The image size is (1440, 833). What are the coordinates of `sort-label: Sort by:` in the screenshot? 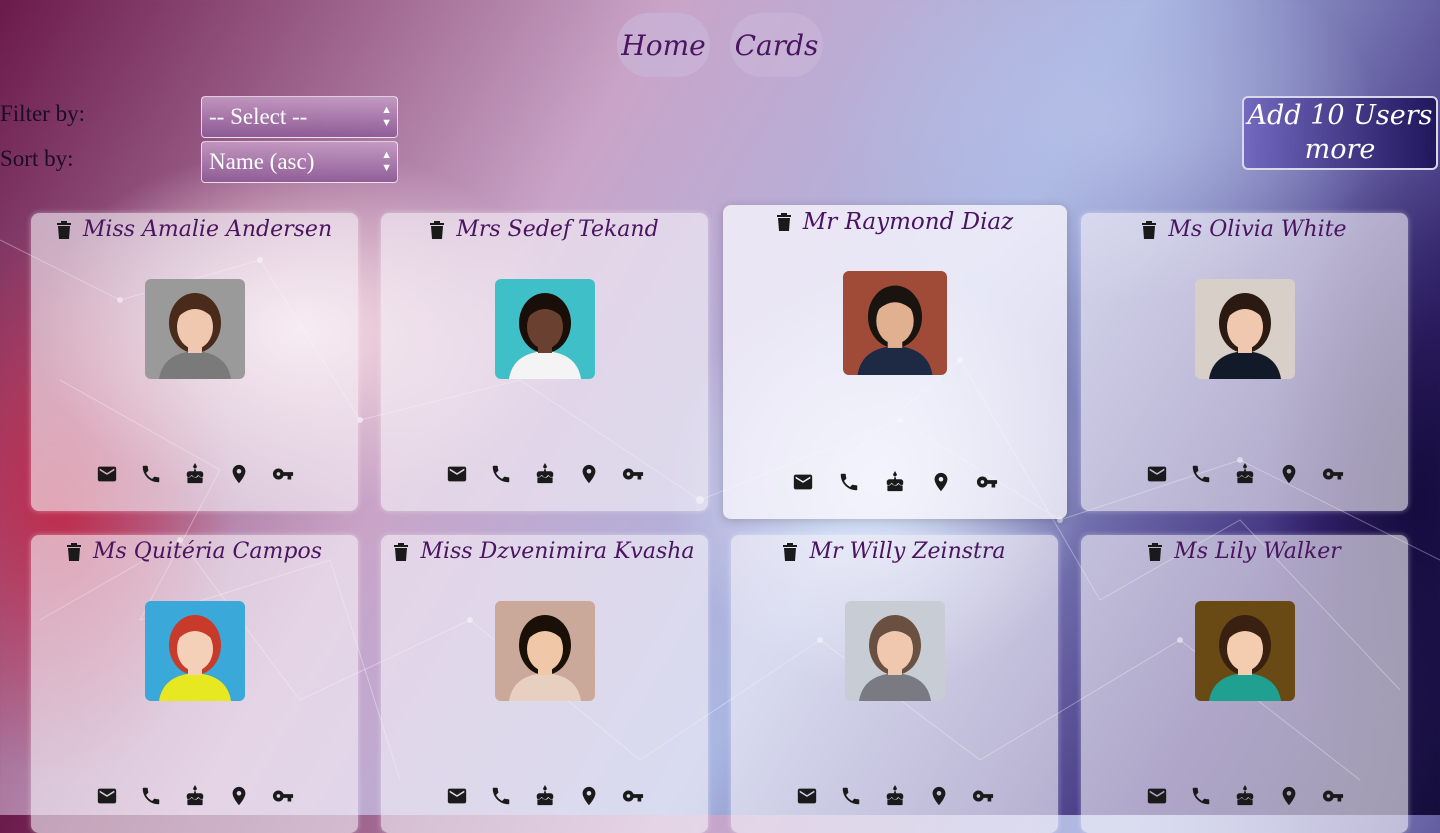 It's located at (37, 158).